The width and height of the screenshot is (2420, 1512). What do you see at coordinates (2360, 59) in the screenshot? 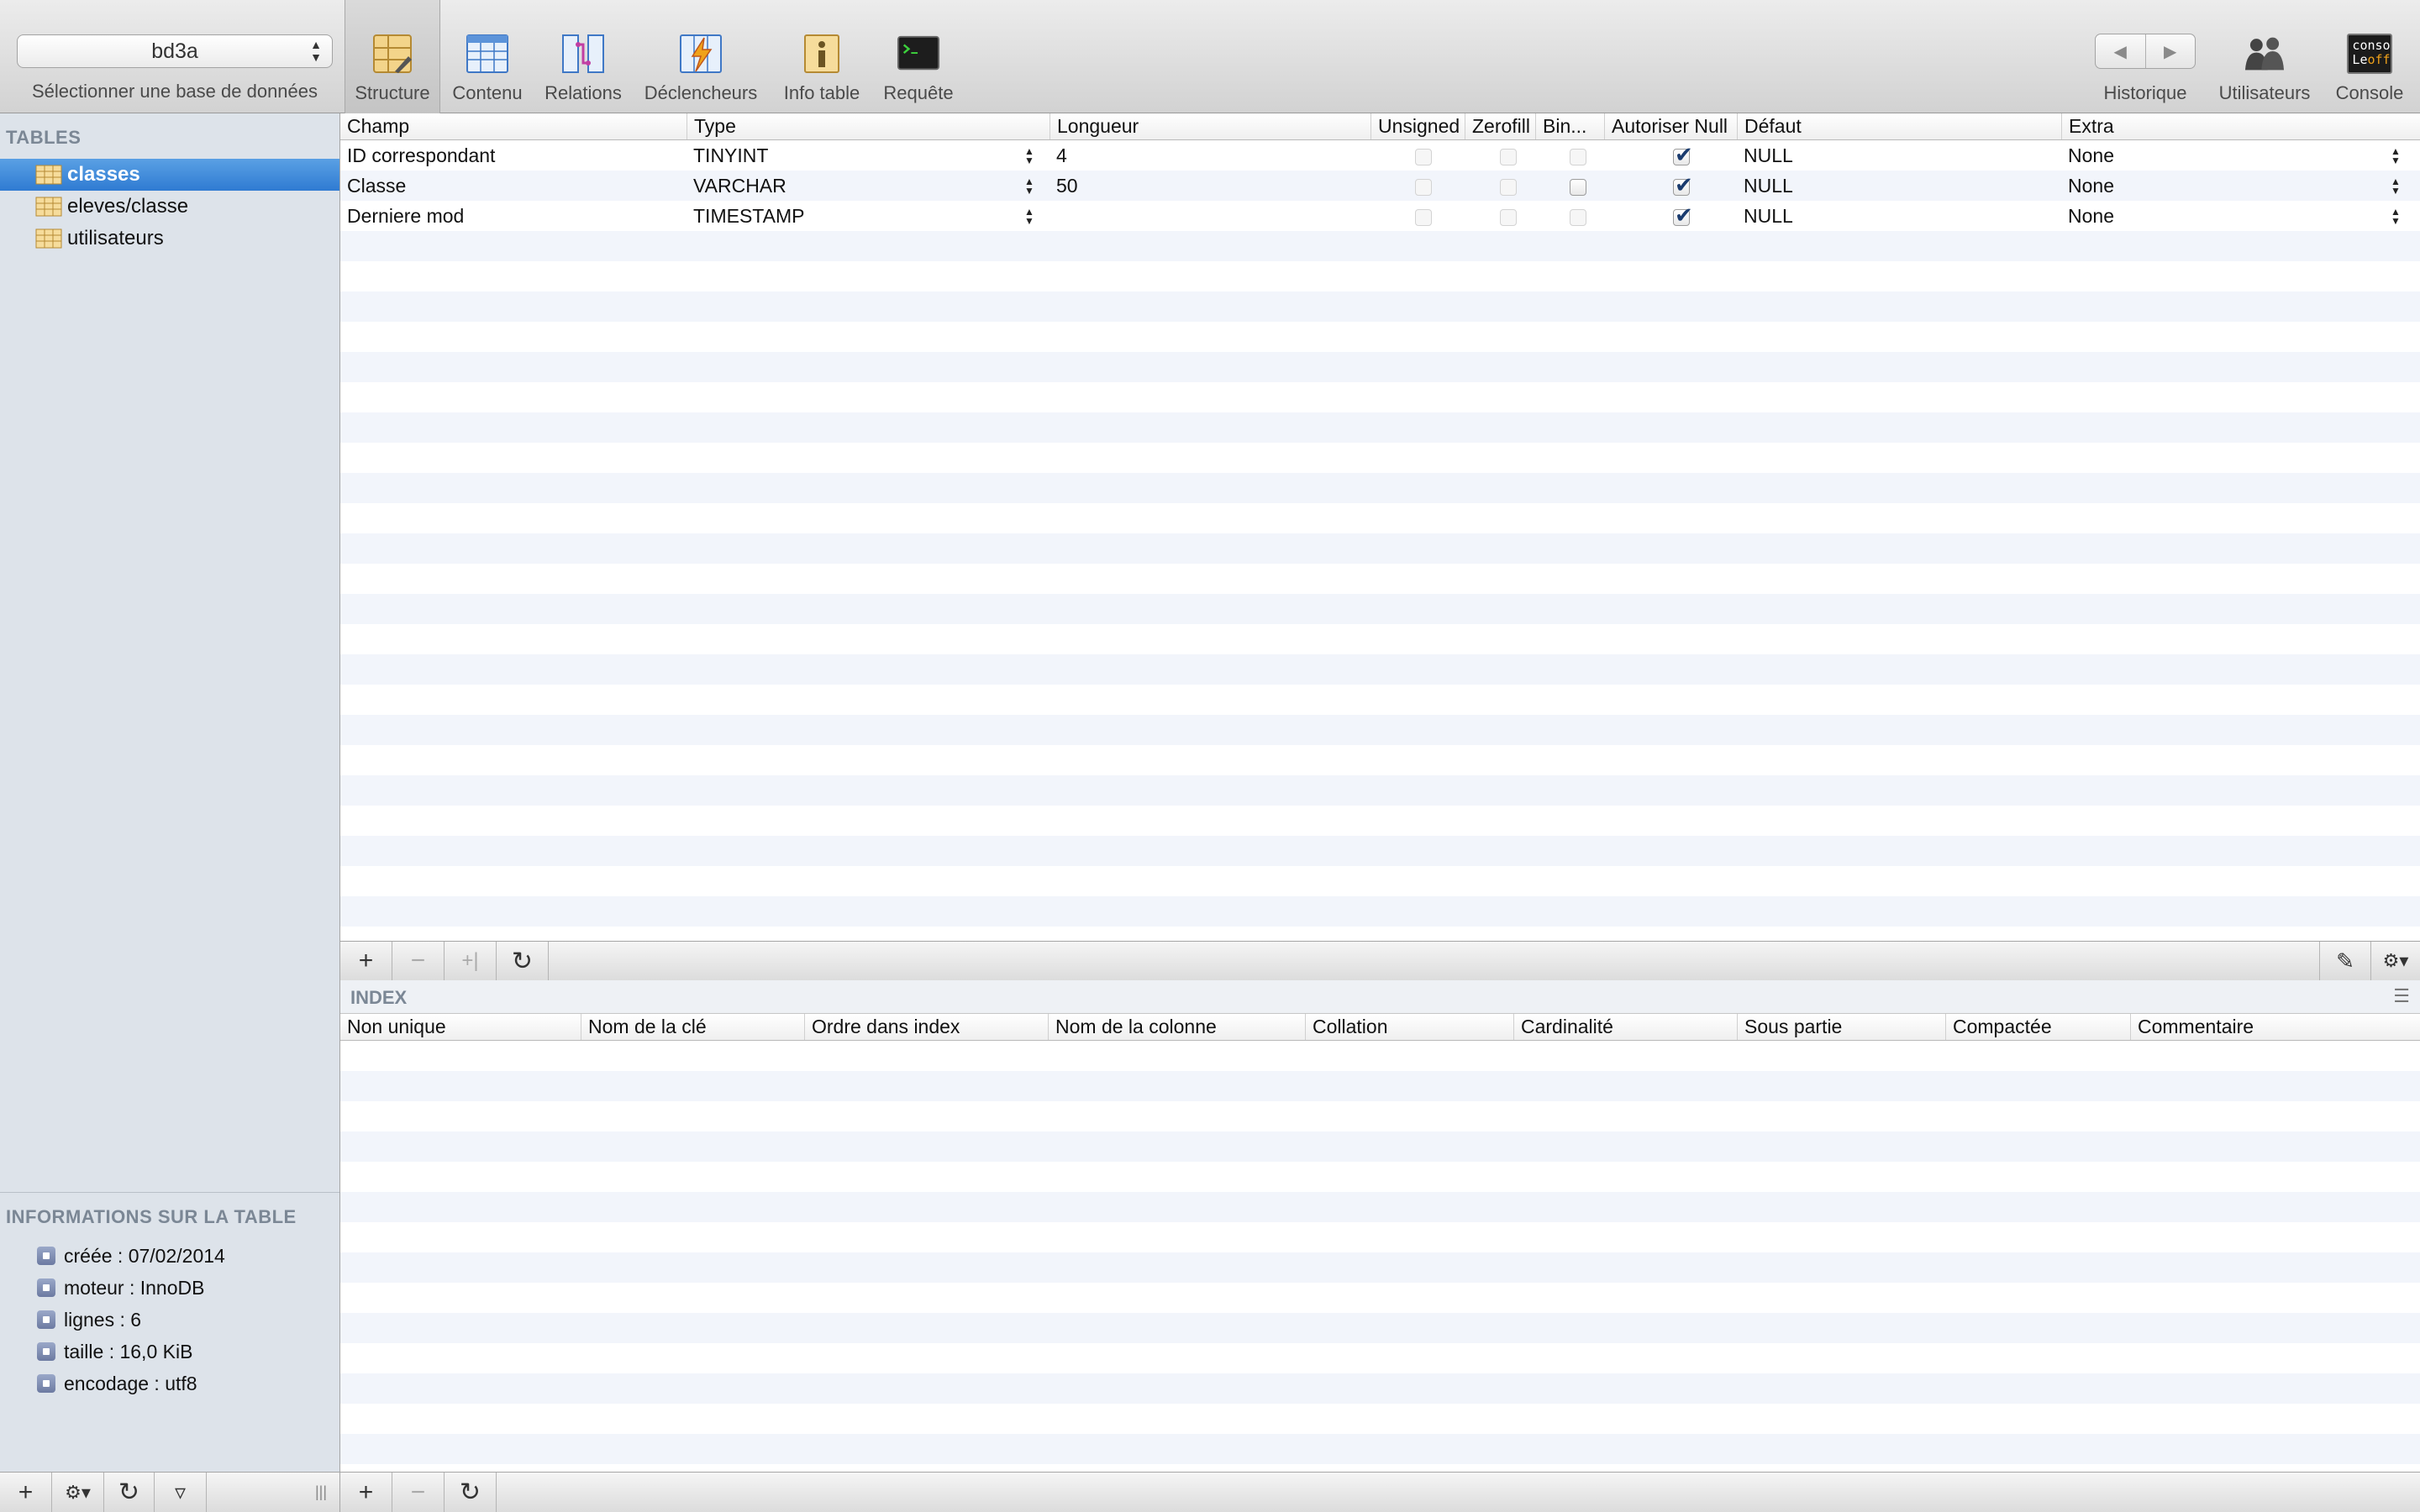
I see `console-icon-text: Le` at bounding box center [2360, 59].